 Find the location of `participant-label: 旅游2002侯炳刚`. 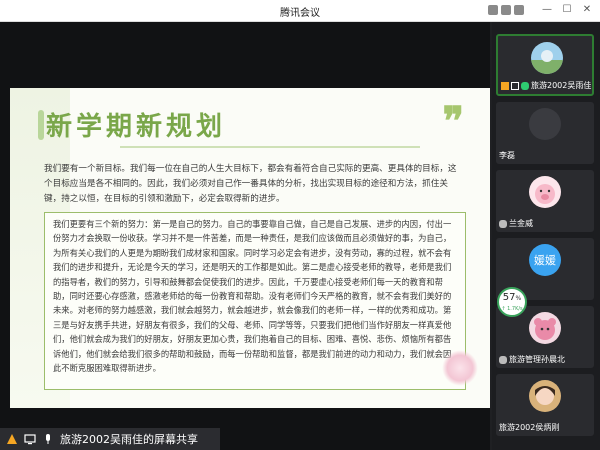

participant-label: 旅游2002侯炳刚 is located at coordinates (529, 427).